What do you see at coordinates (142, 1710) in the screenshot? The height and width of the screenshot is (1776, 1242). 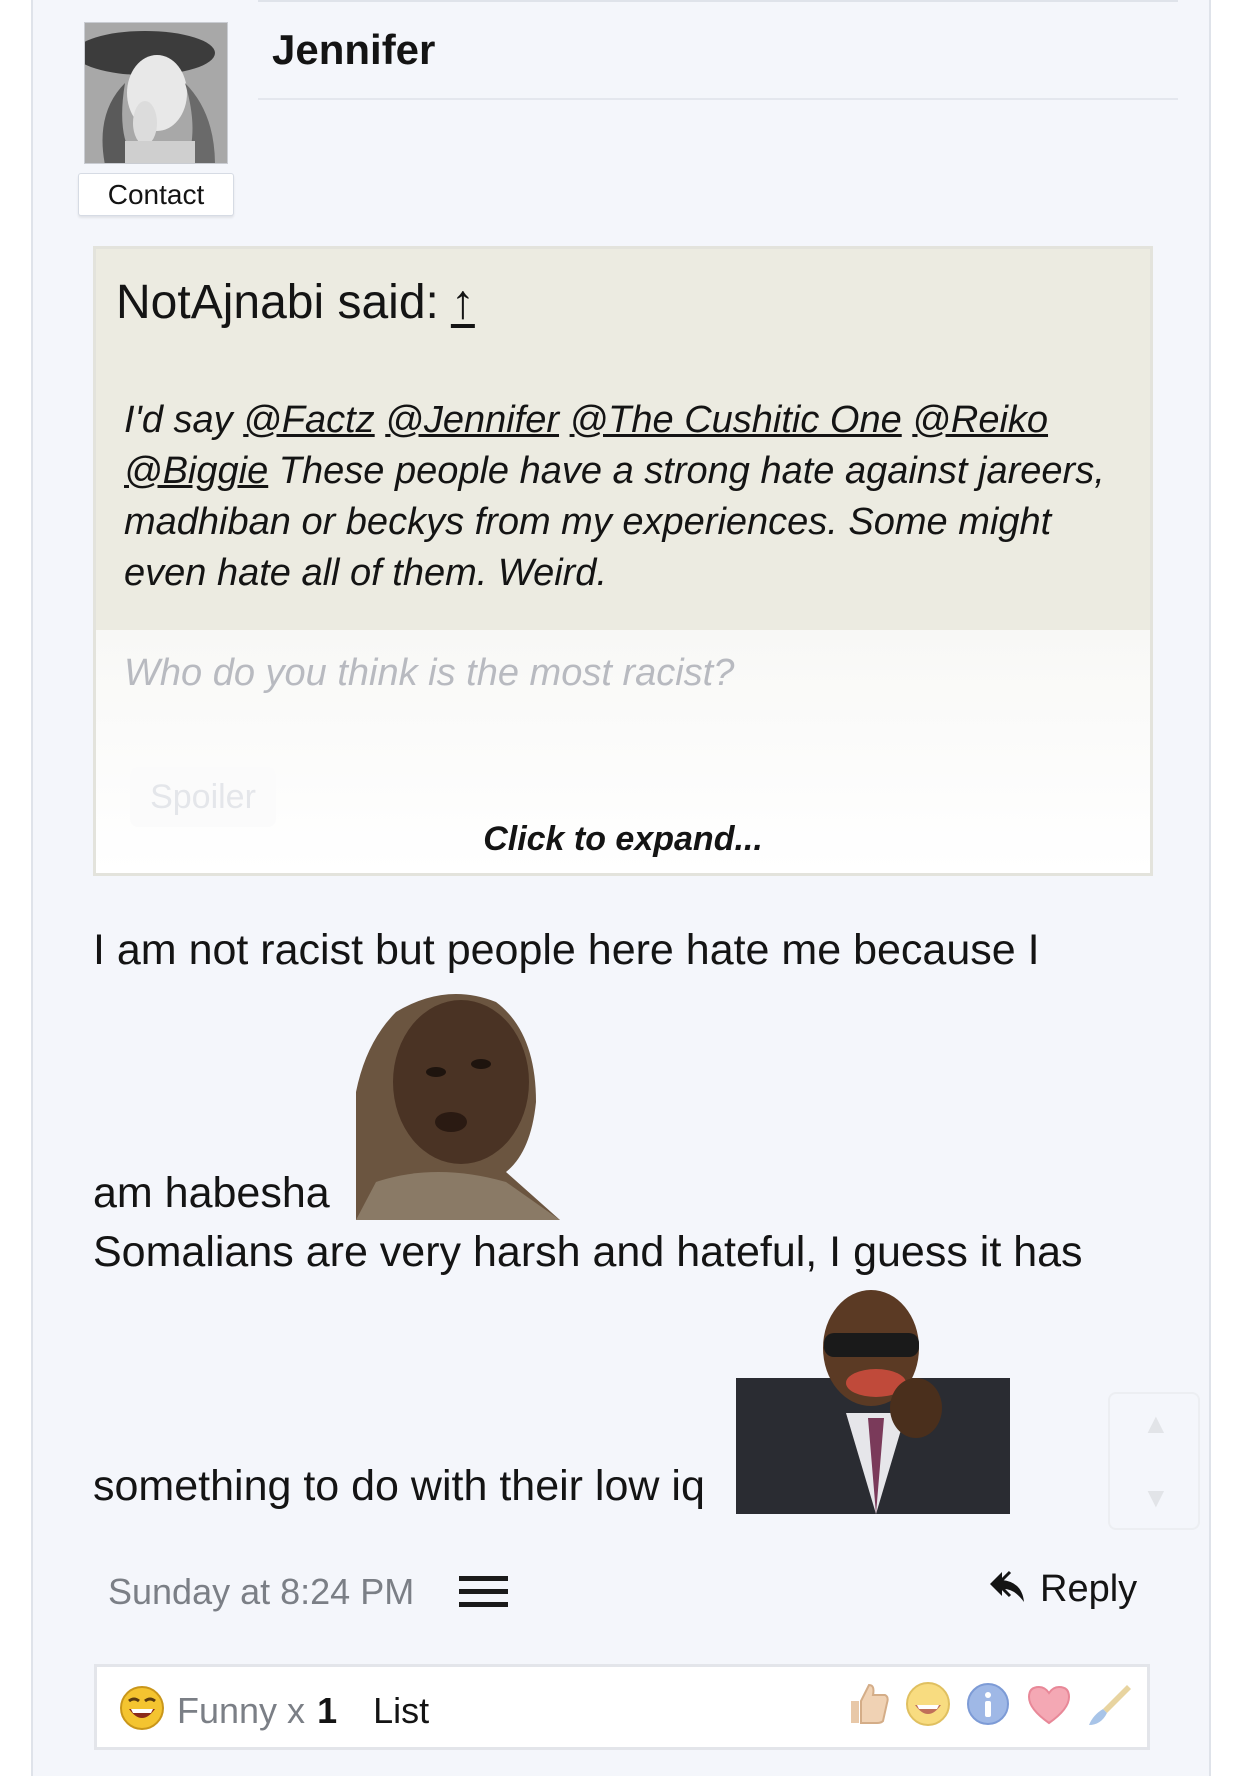 I see `funny-icon` at bounding box center [142, 1710].